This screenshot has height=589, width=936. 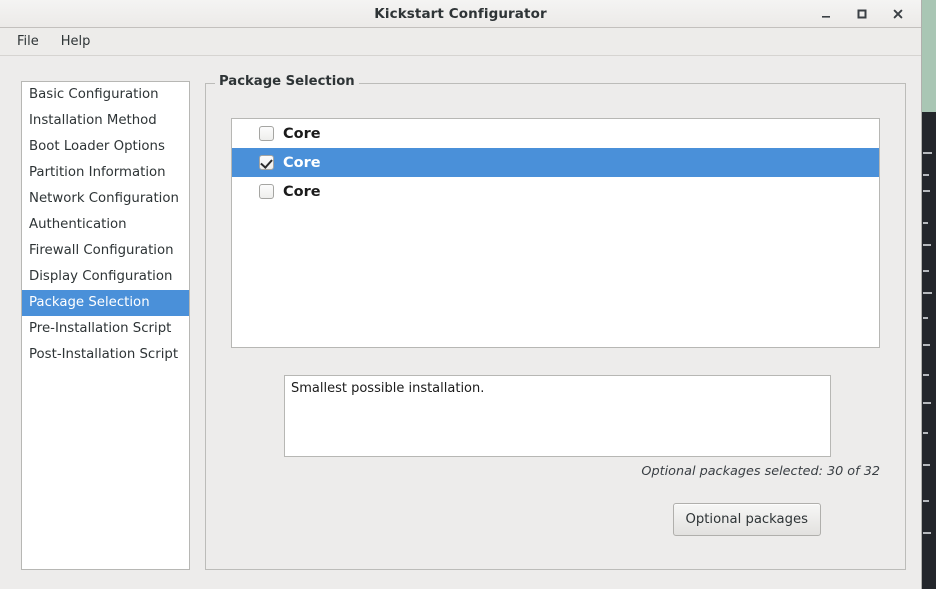 I want to click on sidebar-item-package-selection: Package Selection, so click(x=105, y=303).